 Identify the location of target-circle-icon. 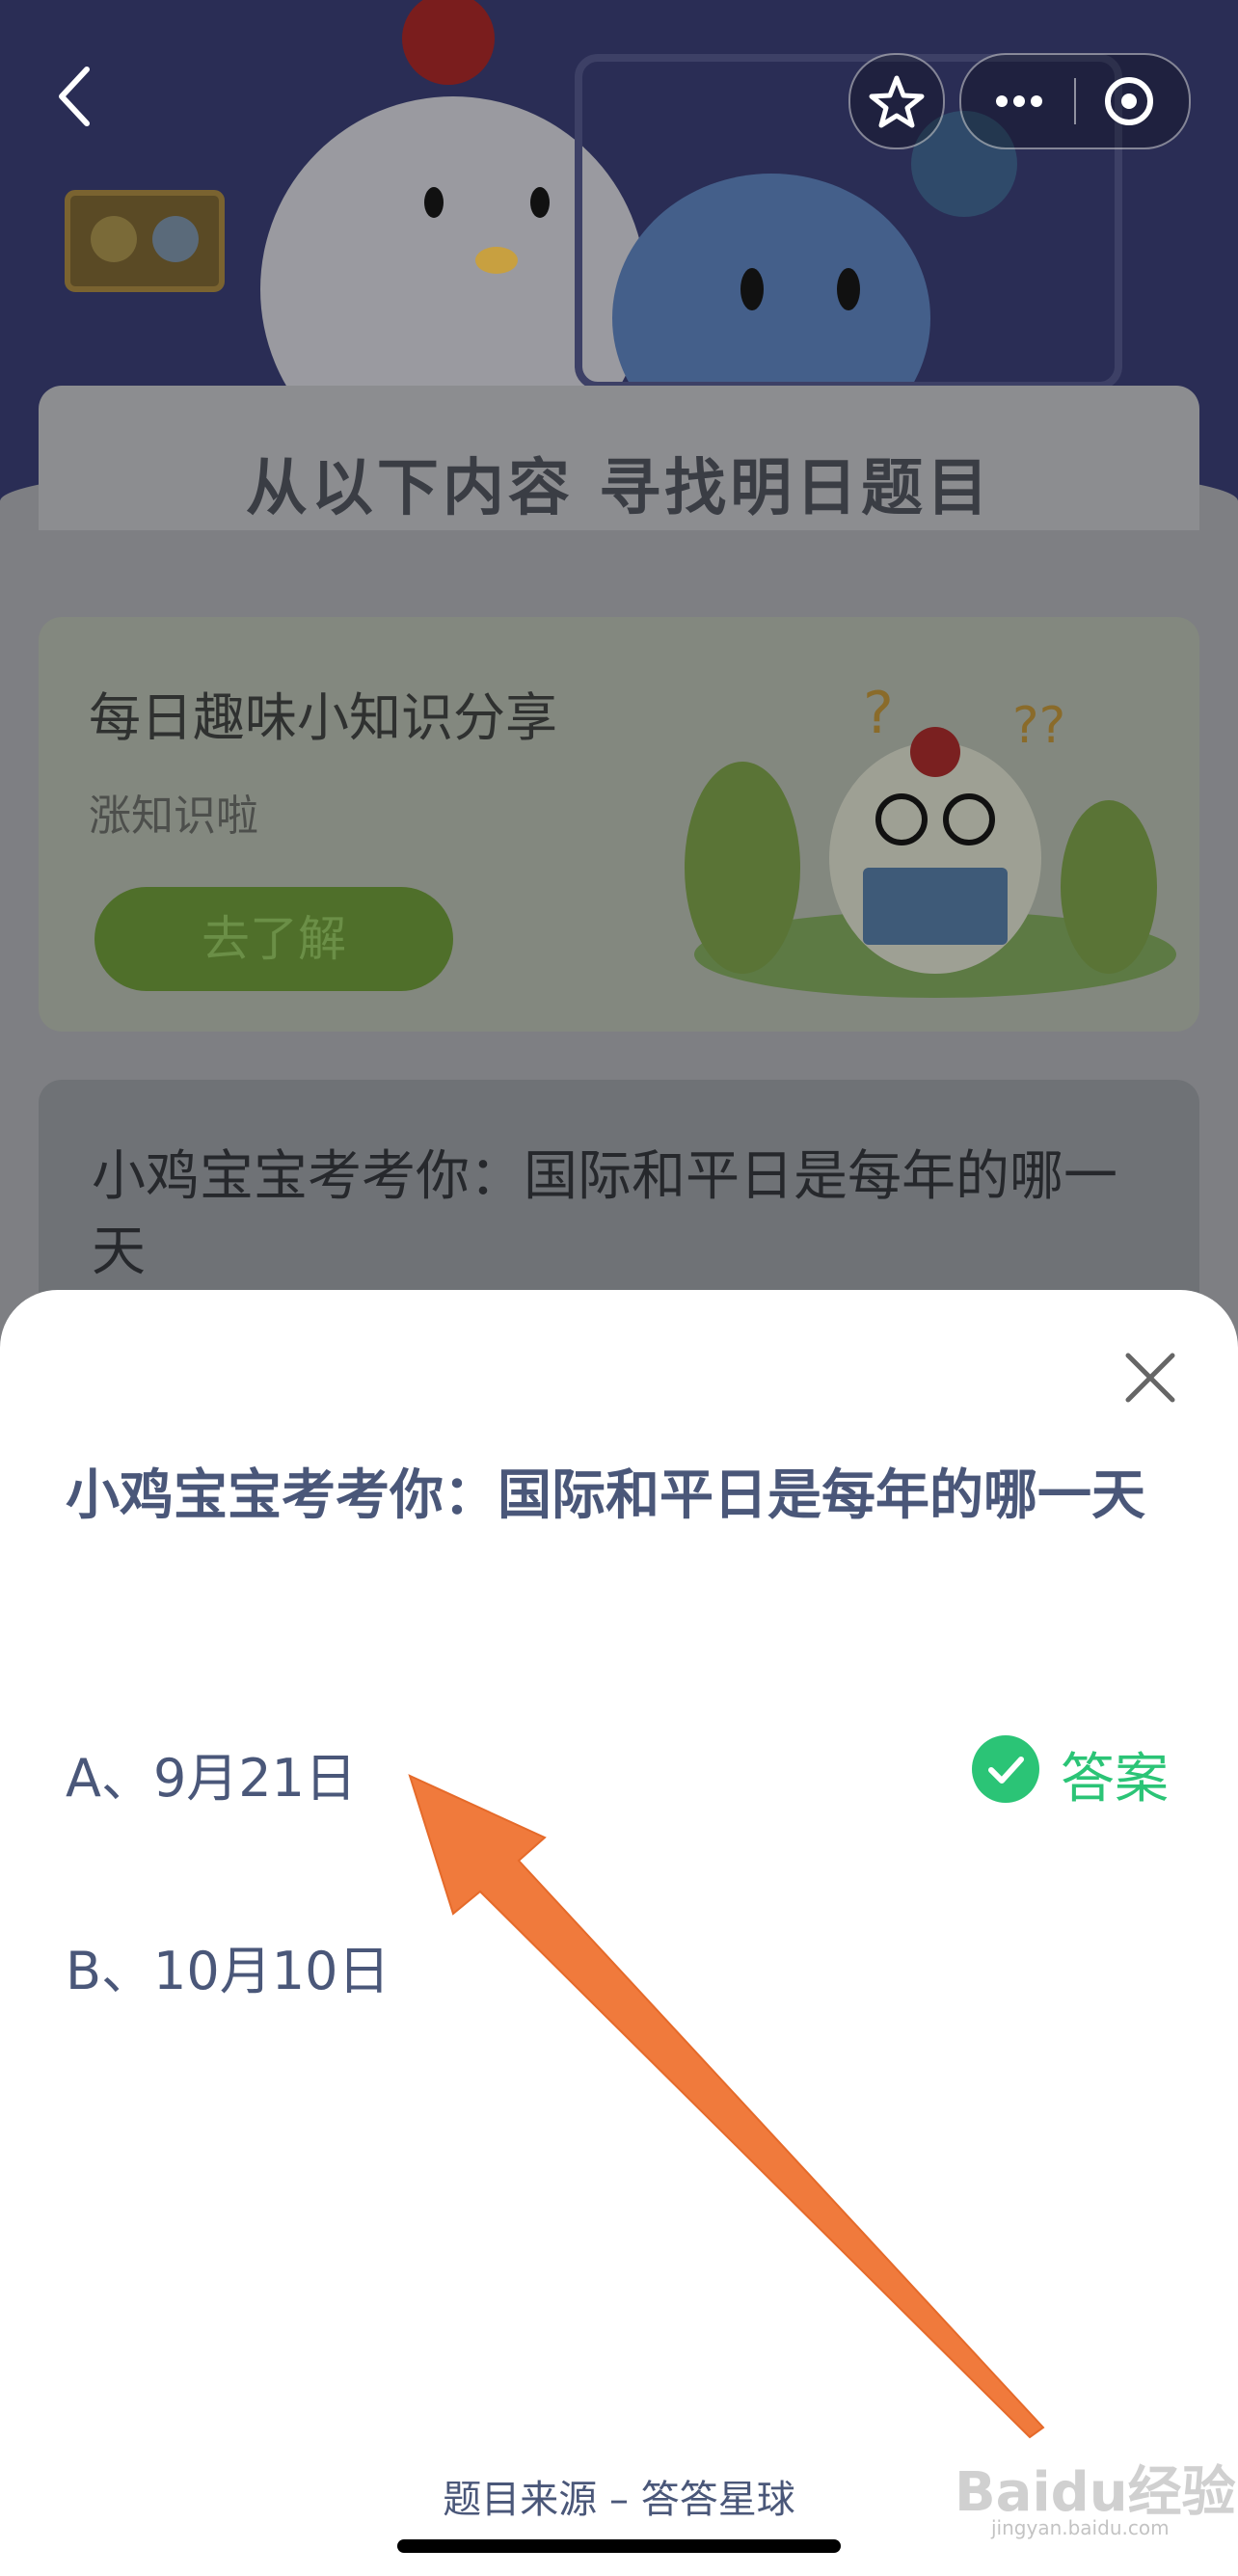
(1129, 101).